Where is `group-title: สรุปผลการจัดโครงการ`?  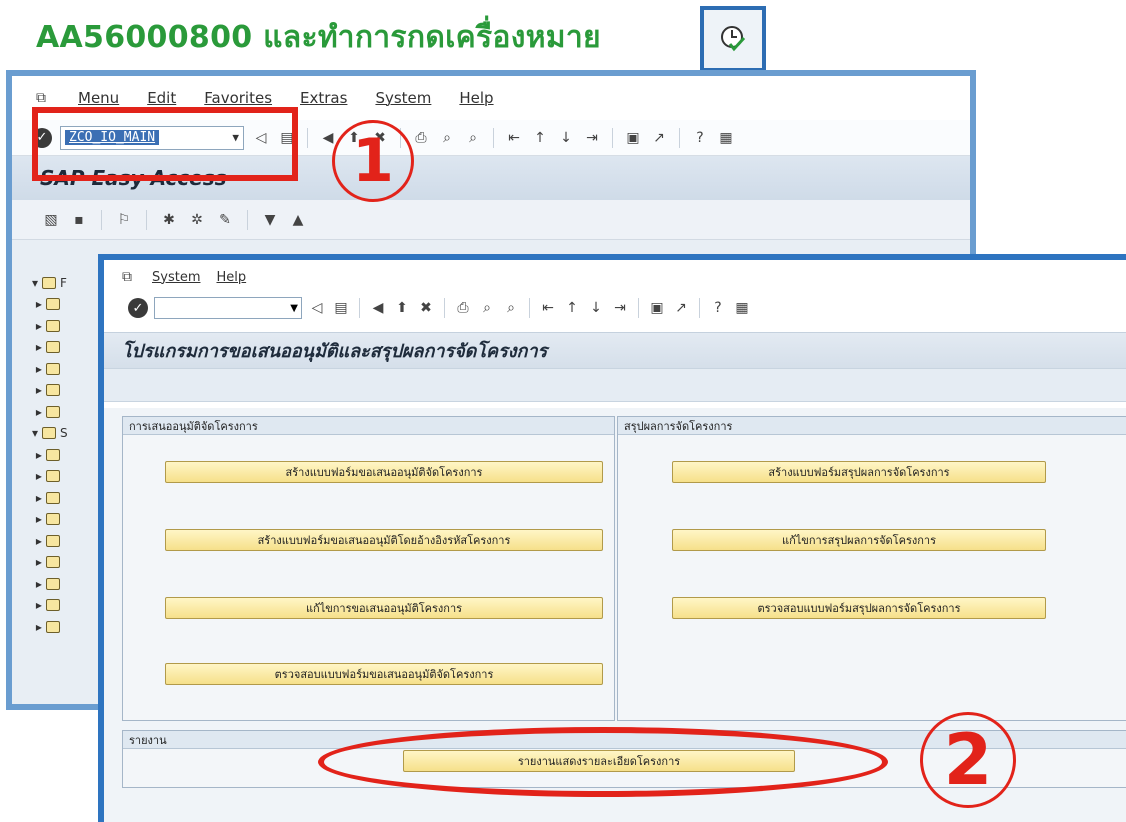 group-title: สรุปผลการจัดโครงการ is located at coordinates (872, 426).